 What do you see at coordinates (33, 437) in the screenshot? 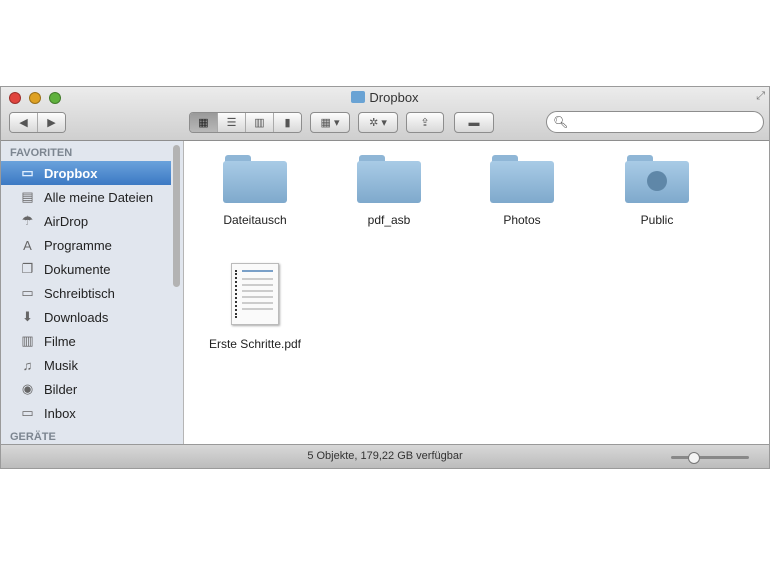
I see `sidebar-section-devices: GERÄTE` at bounding box center [33, 437].